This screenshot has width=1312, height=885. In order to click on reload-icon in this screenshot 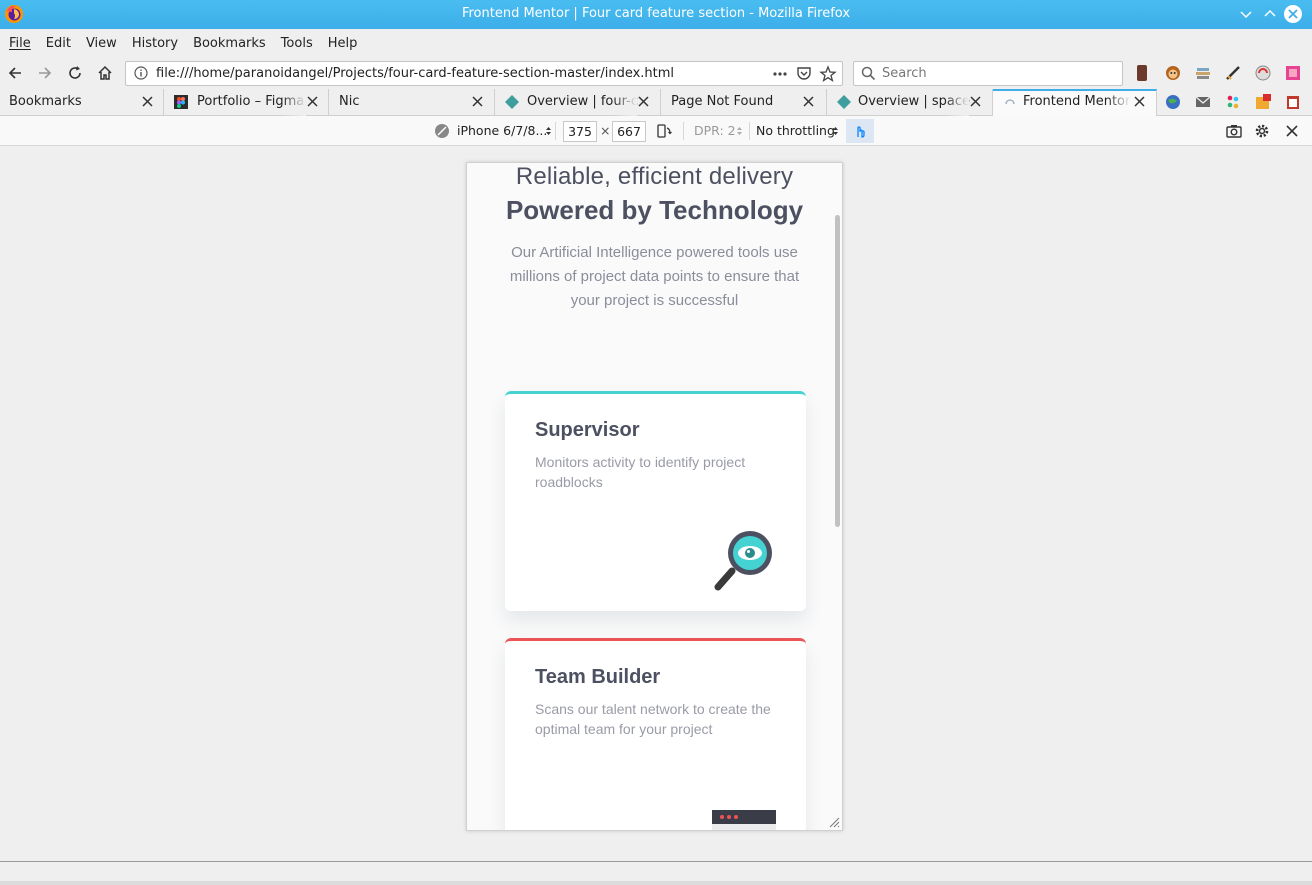, I will do `click(75, 72)`.